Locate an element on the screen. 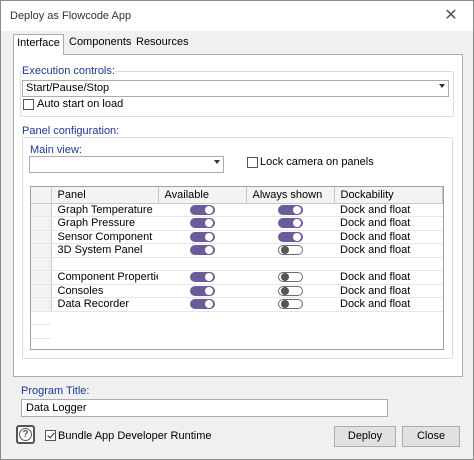 This screenshot has width=474, height=460. help-button: ? is located at coordinates (25, 434).